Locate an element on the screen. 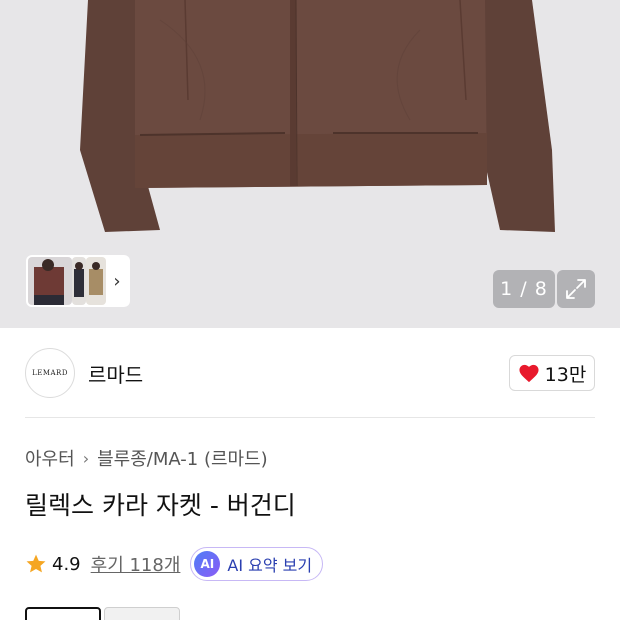 The image size is (620, 620). like-button: 13만 is located at coordinates (552, 373).